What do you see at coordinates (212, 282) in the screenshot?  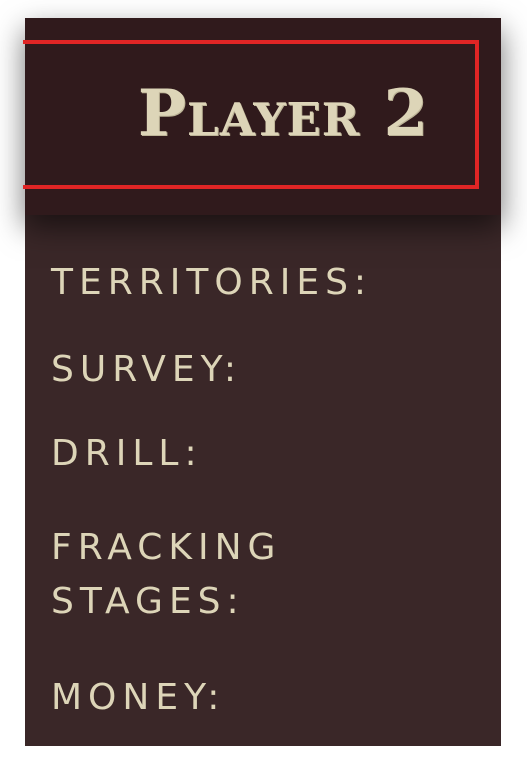 I see `territories-label: TERRITORIES:` at bounding box center [212, 282].